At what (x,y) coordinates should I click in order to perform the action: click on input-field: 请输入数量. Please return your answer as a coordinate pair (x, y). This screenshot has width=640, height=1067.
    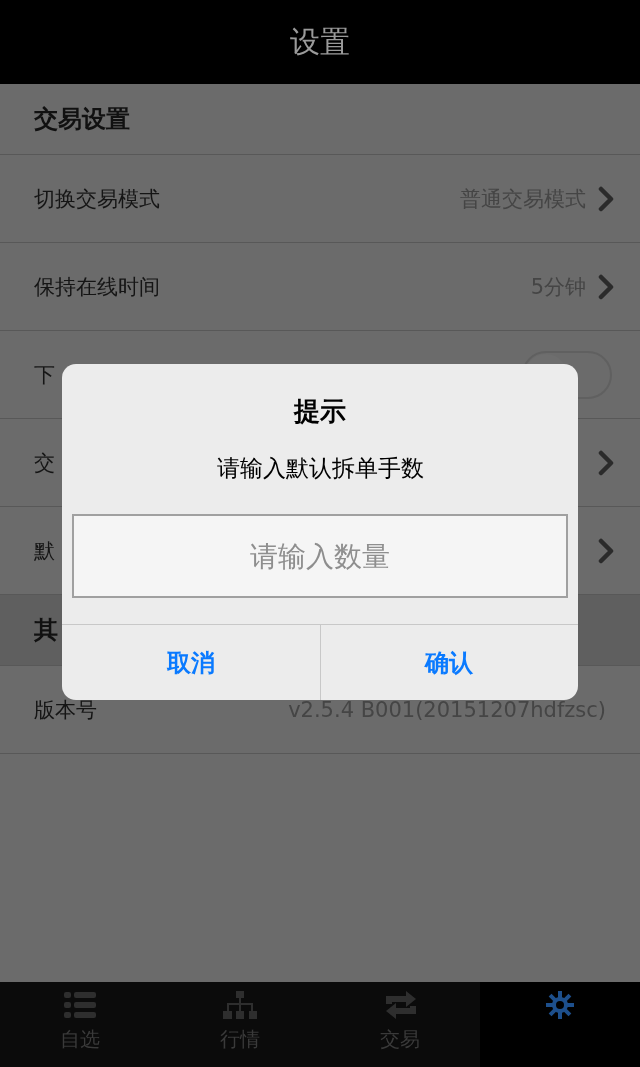
    Looking at the image, I should click on (320, 556).